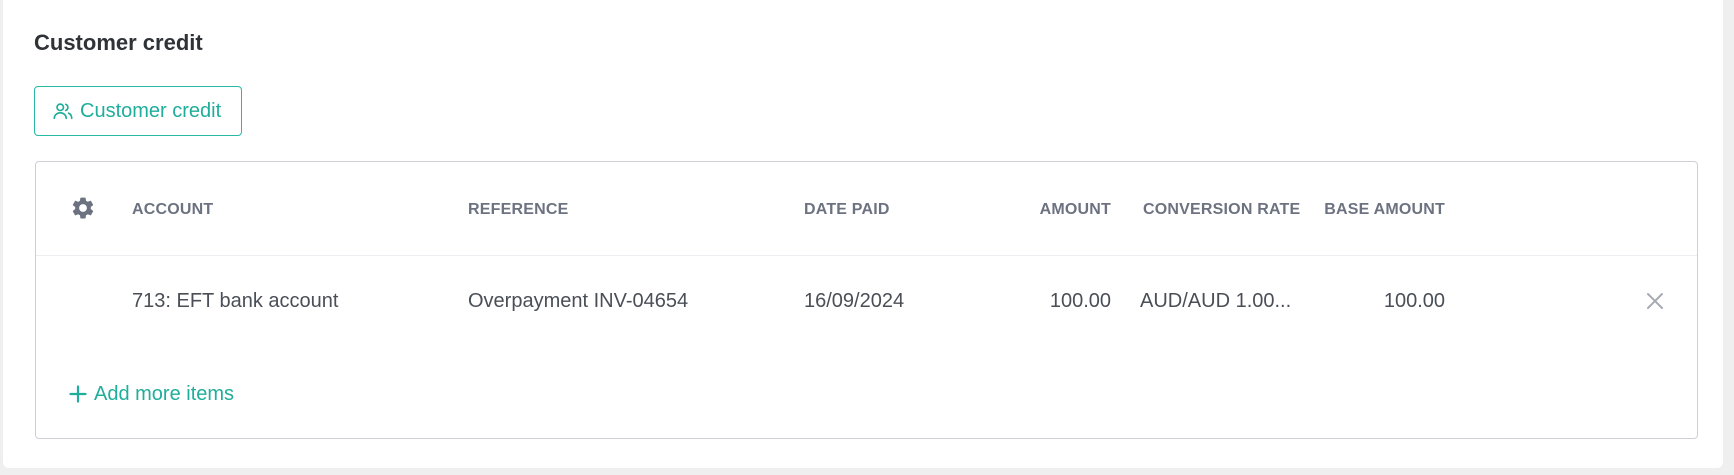 The width and height of the screenshot is (1734, 475). Describe the element at coordinates (118, 42) in the screenshot. I see `section-title: Customer credit` at that location.